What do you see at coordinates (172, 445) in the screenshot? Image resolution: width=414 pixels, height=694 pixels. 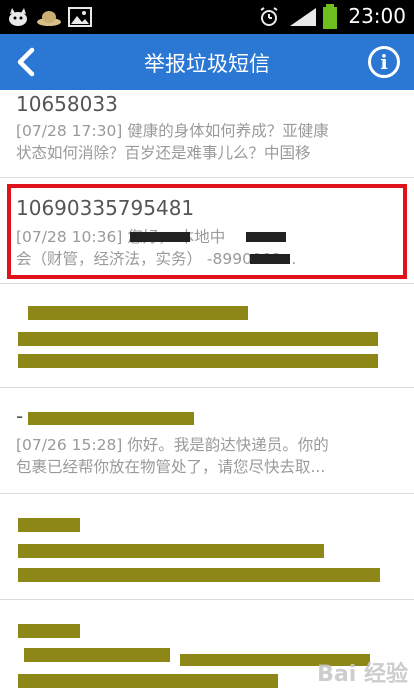 I see `preview-line: [07/26 15:28] 你好。我是韵达快递员。你的` at bounding box center [172, 445].